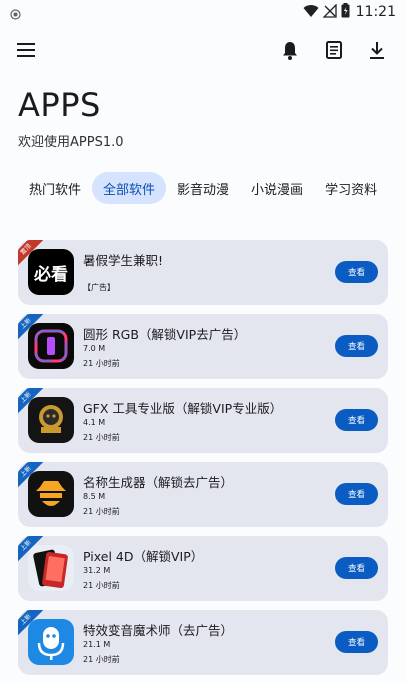  What do you see at coordinates (59, 105) in the screenshot?
I see `page-title: APPS` at bounding box center [59, 105].